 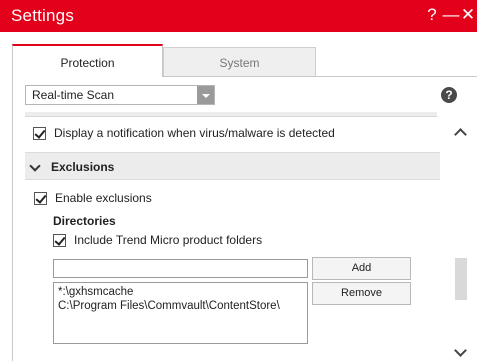 What do you see at coordinates (40, 198) in the screenshot?
I see `enable-exclusions-checkbox` at bounding box center [40, 198].